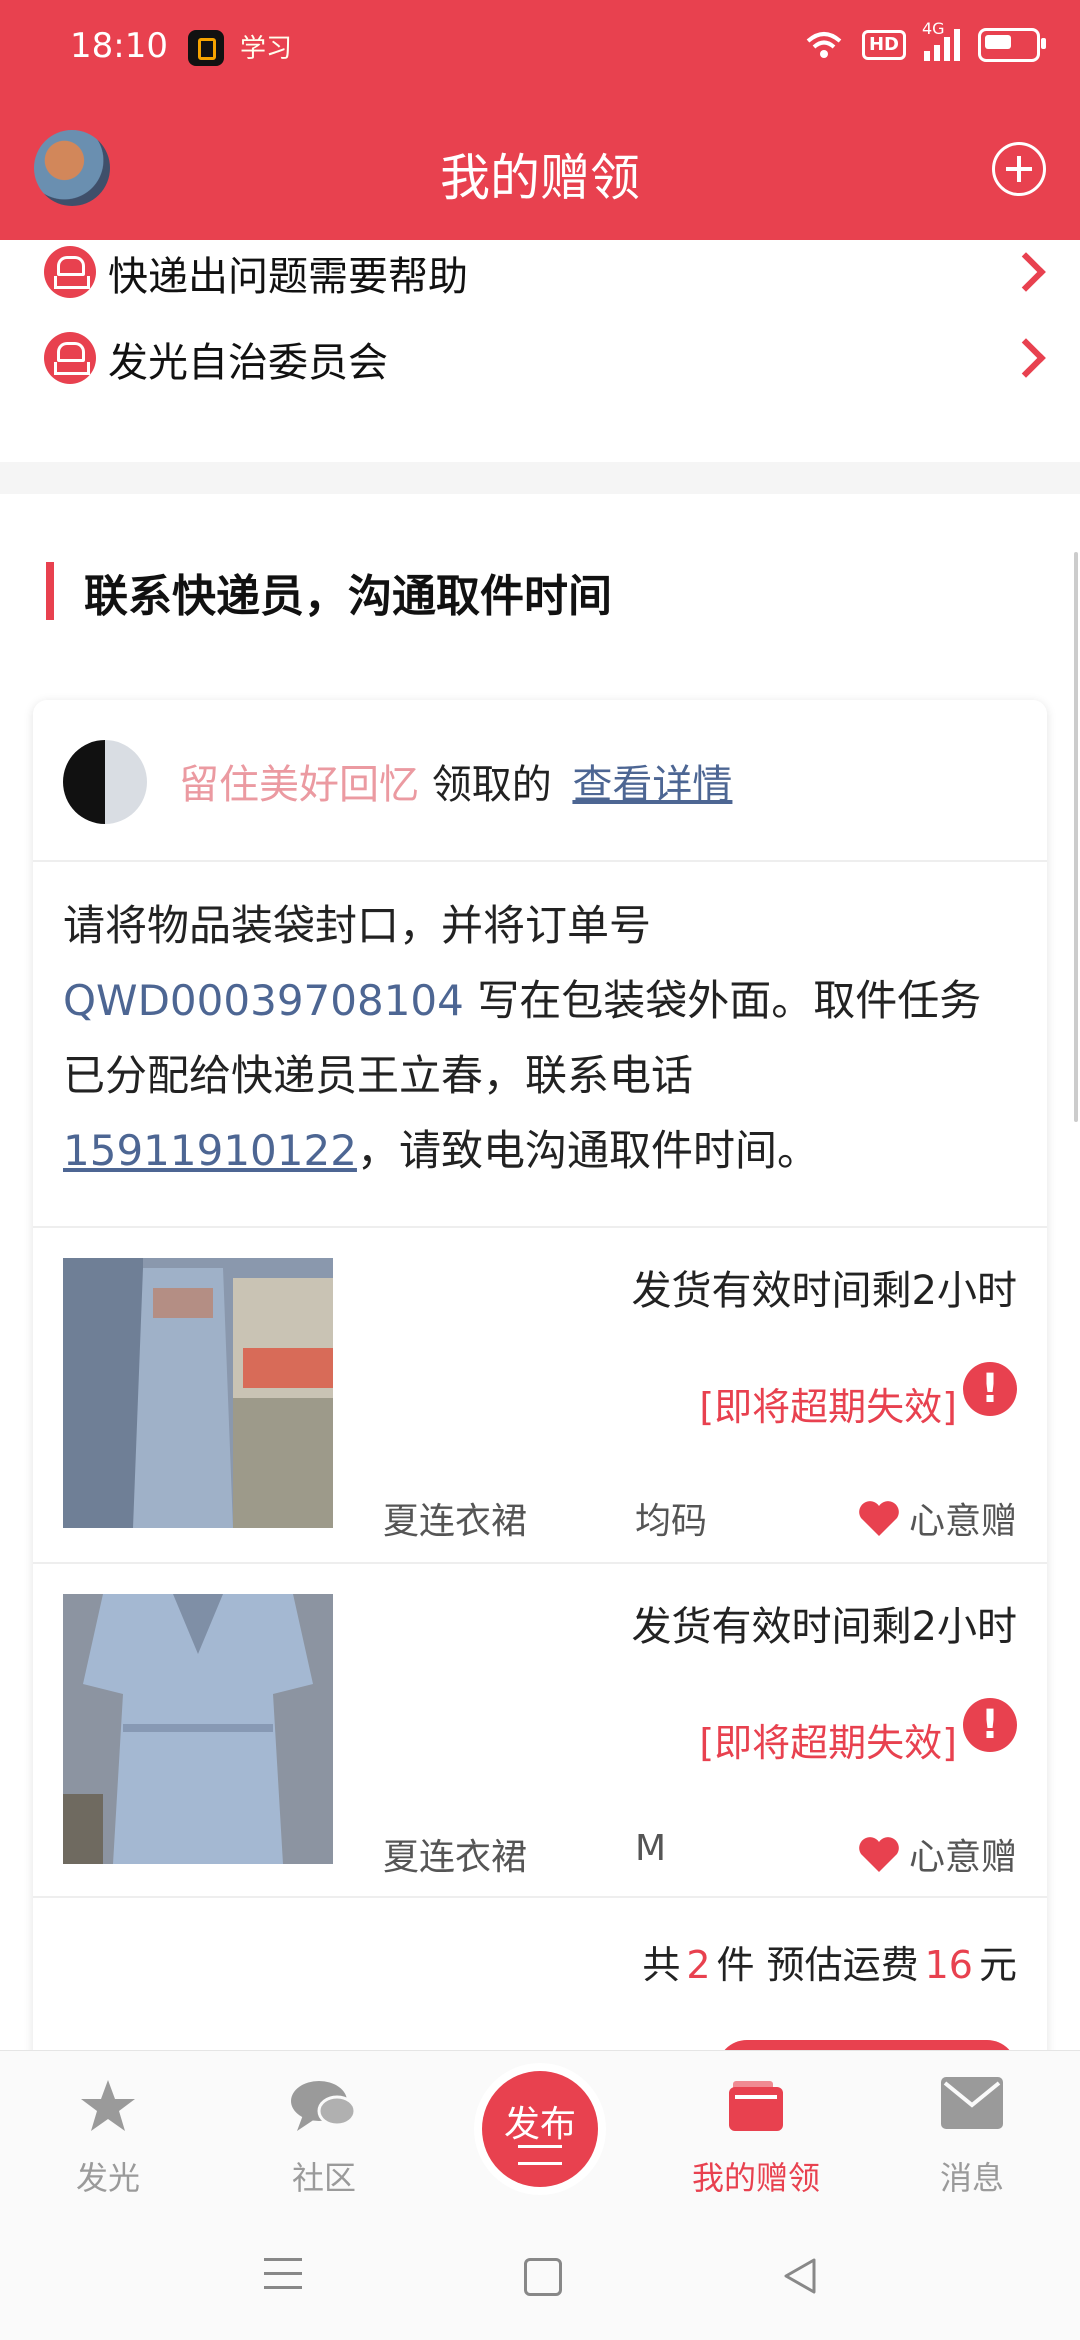 The image size is (1080, 2340). I want to click on publish-button: 发布, so click(540, 2129).